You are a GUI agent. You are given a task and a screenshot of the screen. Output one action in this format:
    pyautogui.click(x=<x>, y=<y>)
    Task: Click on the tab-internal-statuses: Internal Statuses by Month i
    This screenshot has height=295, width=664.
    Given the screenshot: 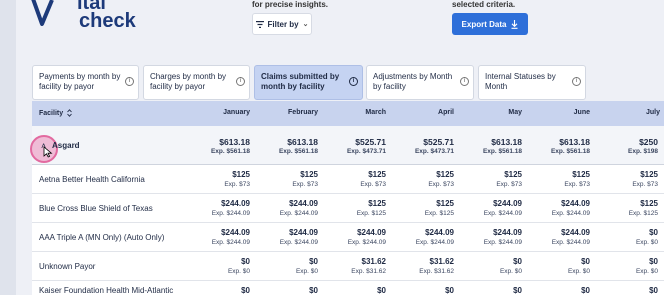 What is the action you would take?
    pyautogui.click(x=532, y=82)
    